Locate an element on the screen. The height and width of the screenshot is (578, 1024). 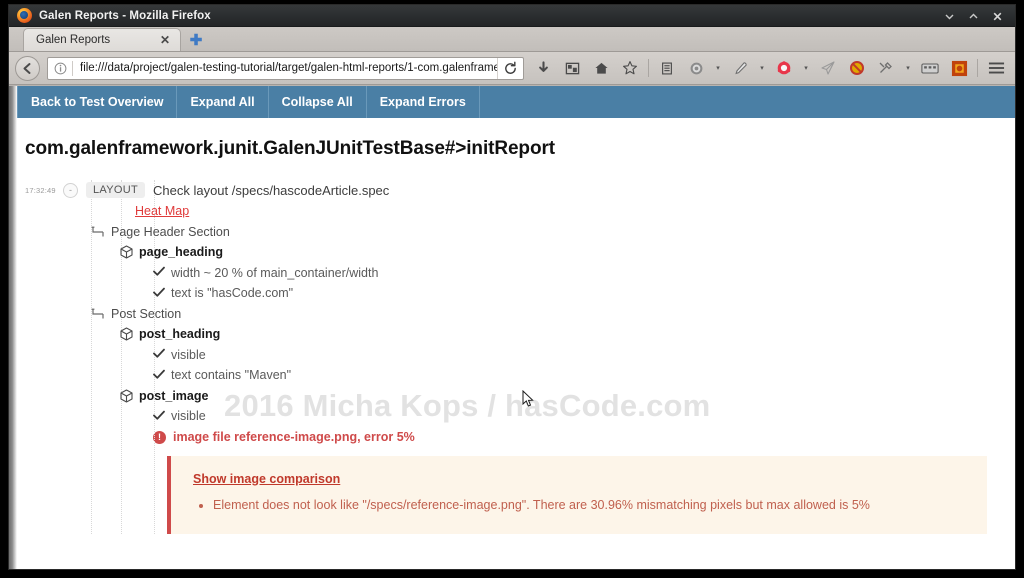
tree-object-post-image: post_image is located at coordinates (520, 396).